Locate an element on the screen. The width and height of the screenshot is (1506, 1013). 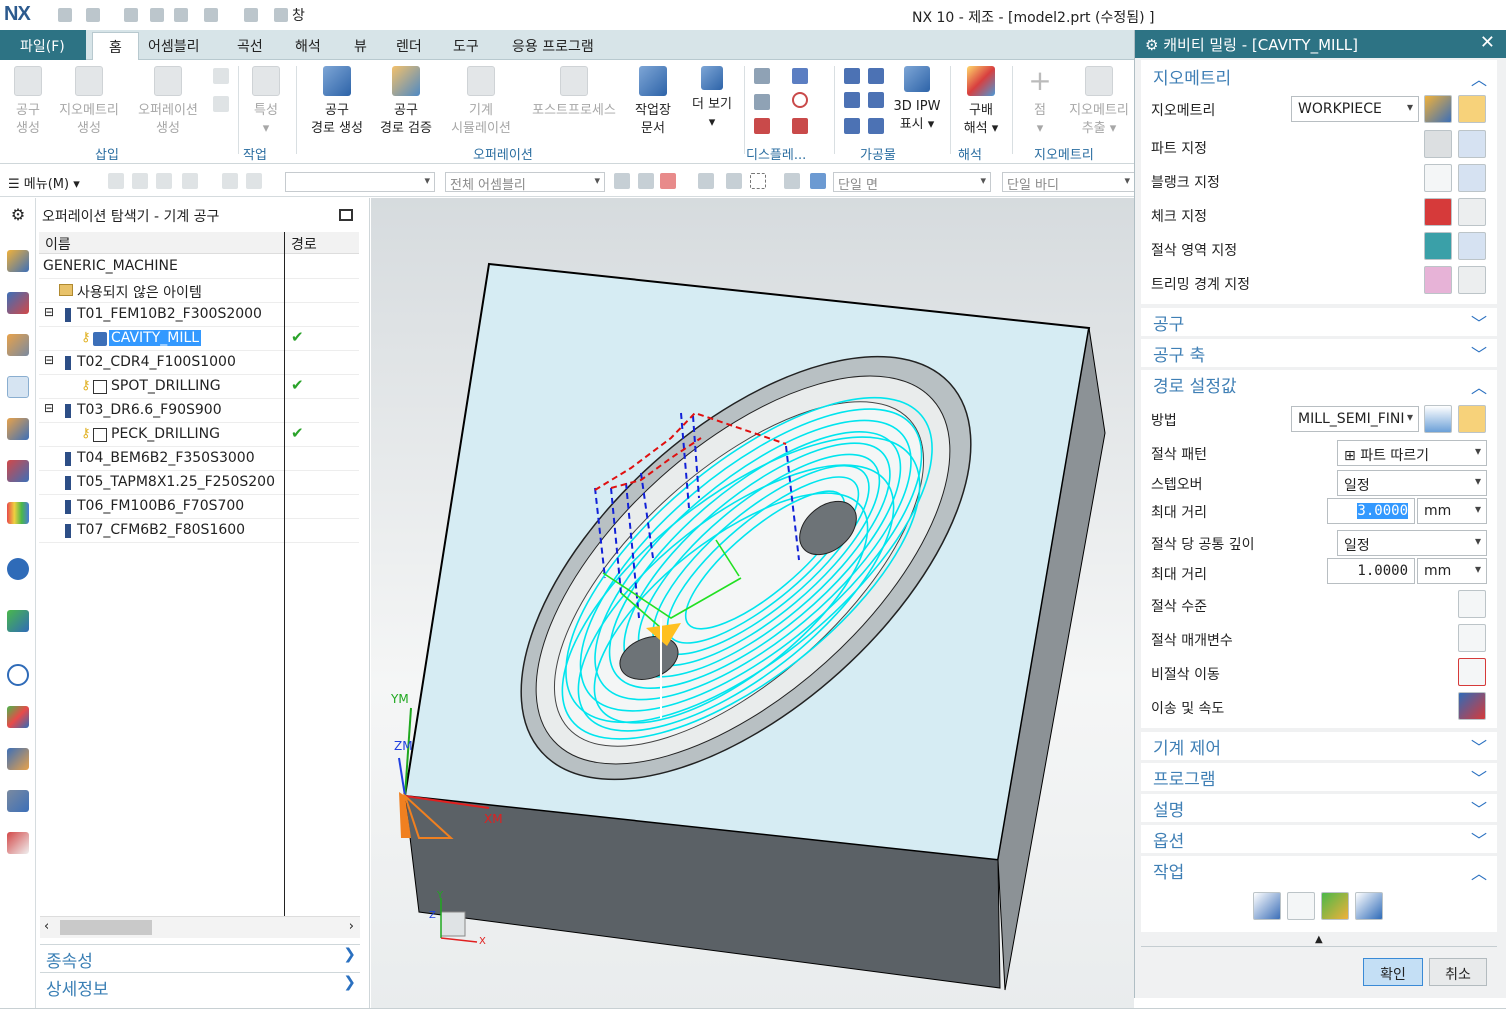
info-icon is located at coordinates (18, 569).